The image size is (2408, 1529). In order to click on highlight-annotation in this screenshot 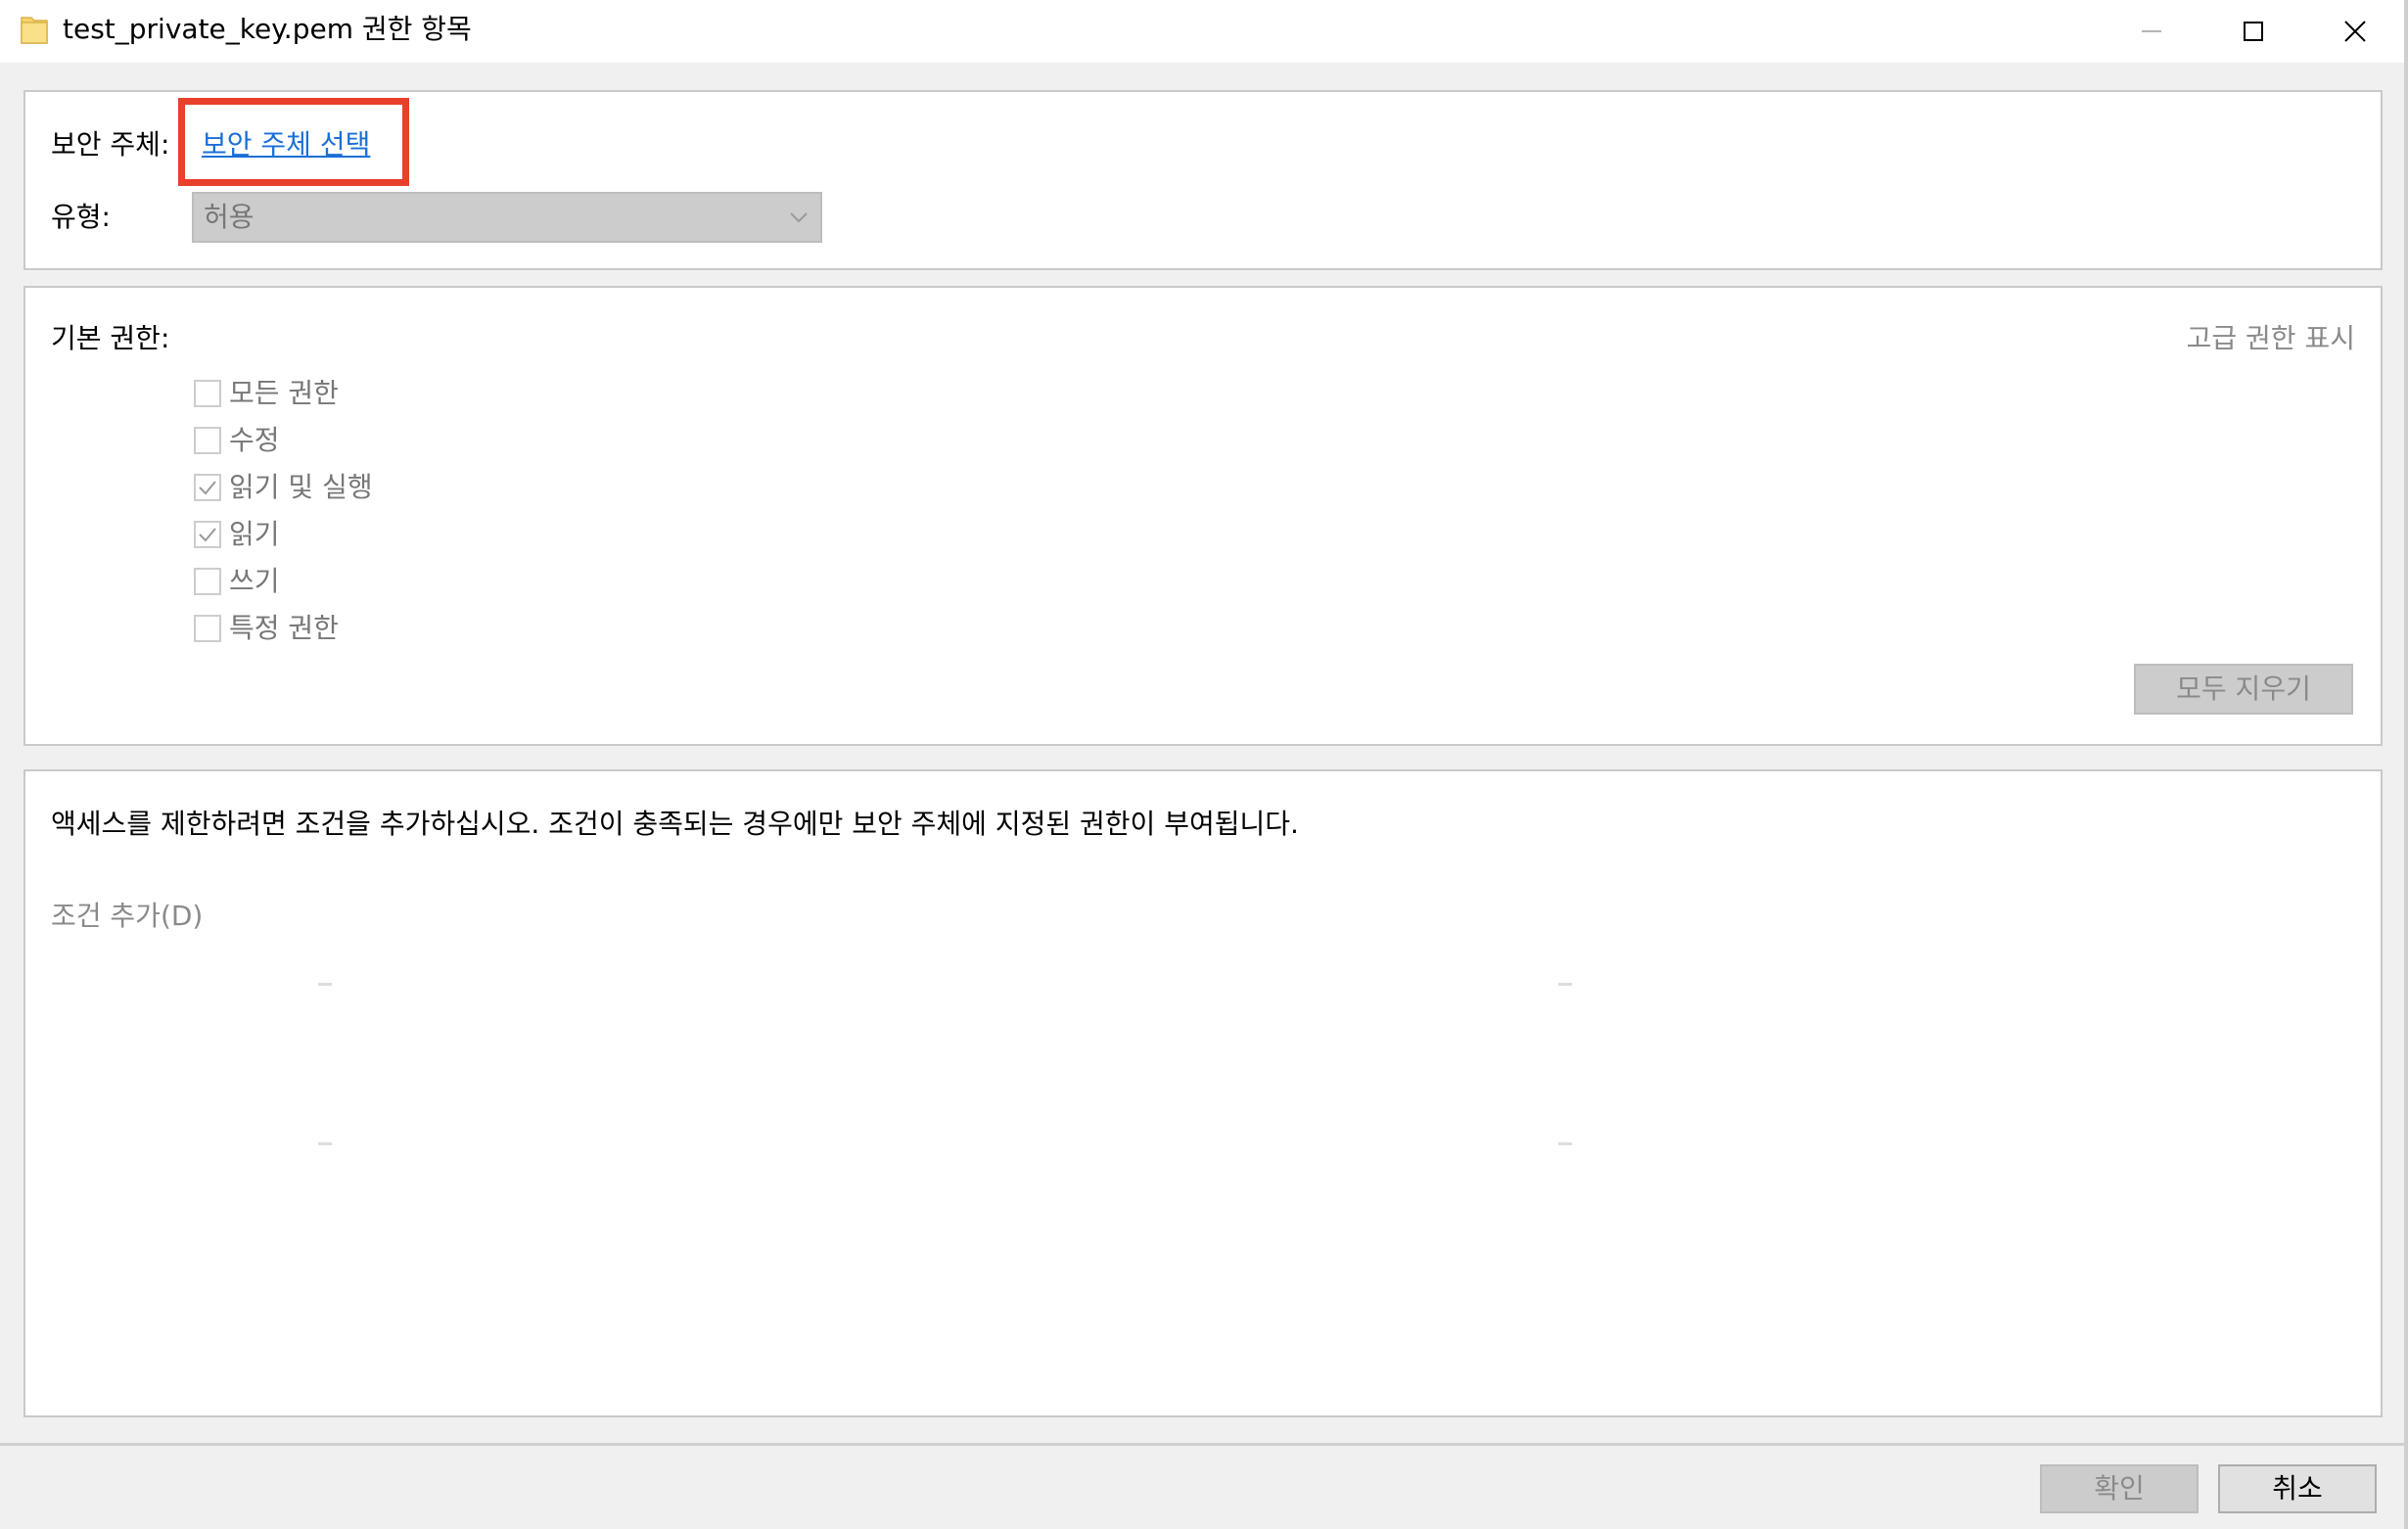, I will do `click(293, 142)`.